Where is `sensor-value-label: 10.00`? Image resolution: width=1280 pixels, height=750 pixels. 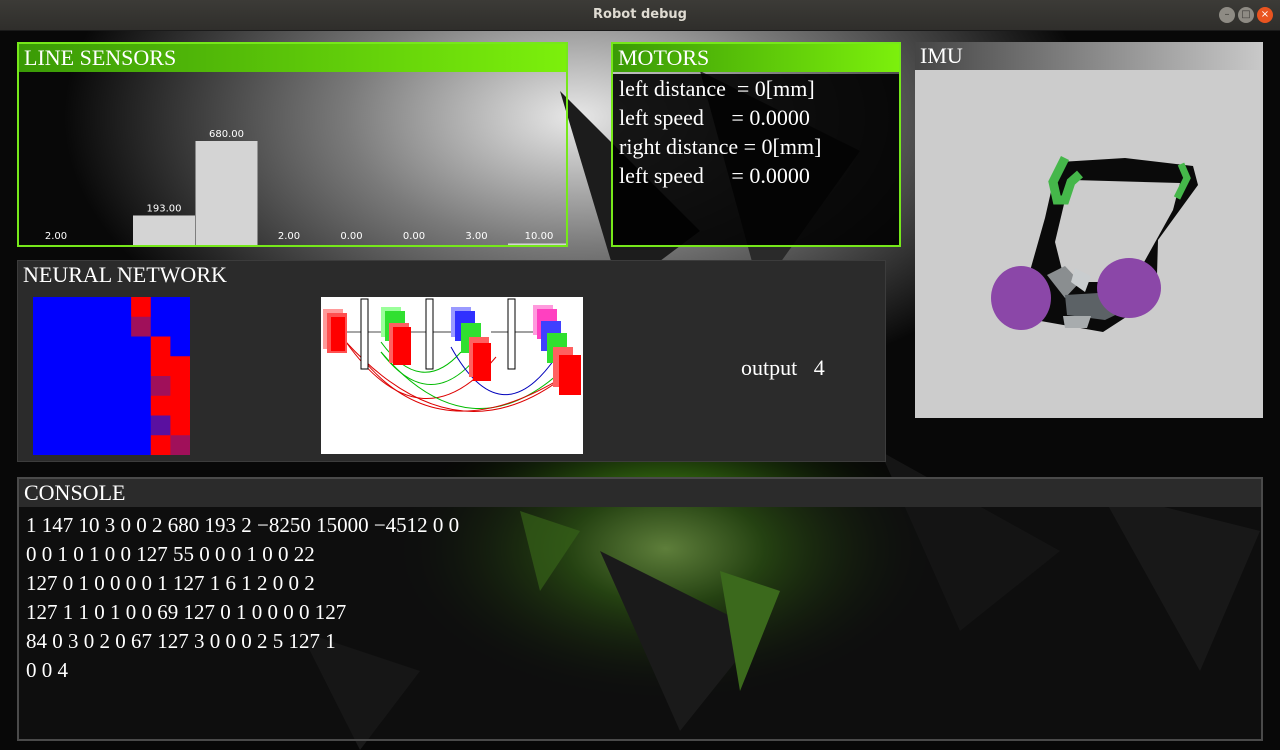
sensor-value-label: 10.00 is located at coordinates (539, 236).